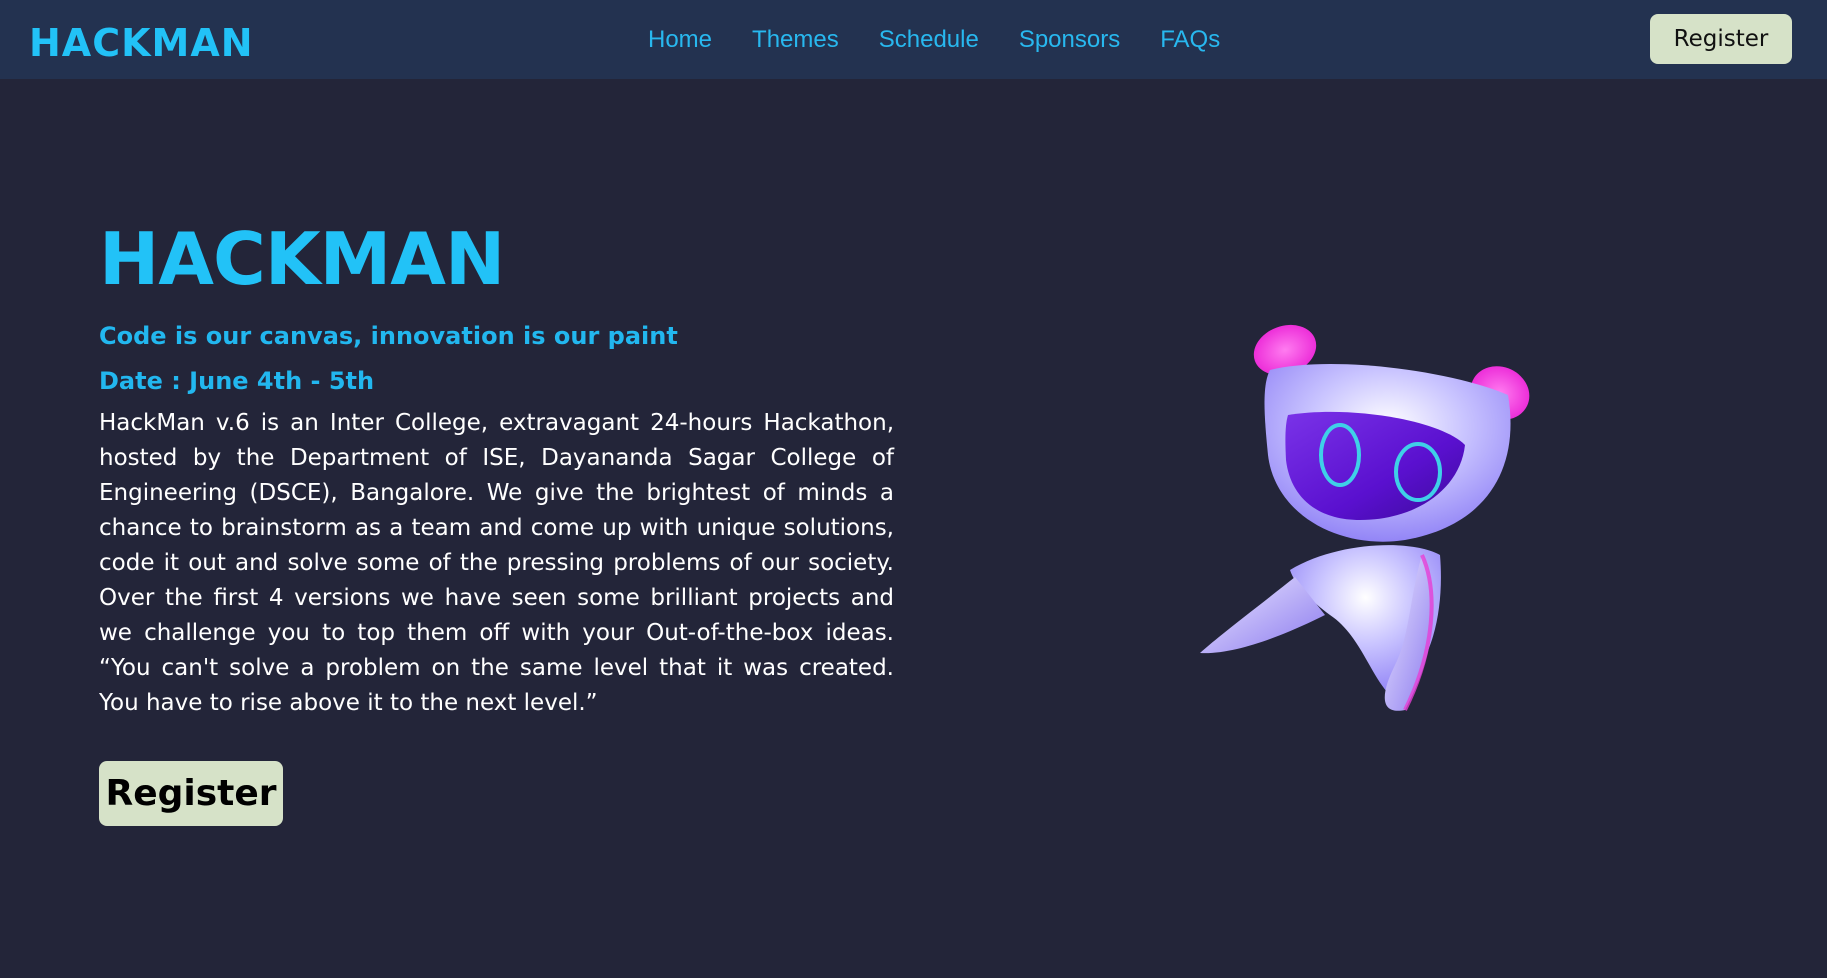  What do you see at coordinates (680, 40) in the screenshot?
I see `nav-home-link: Home` at bounding box center [680, 40].